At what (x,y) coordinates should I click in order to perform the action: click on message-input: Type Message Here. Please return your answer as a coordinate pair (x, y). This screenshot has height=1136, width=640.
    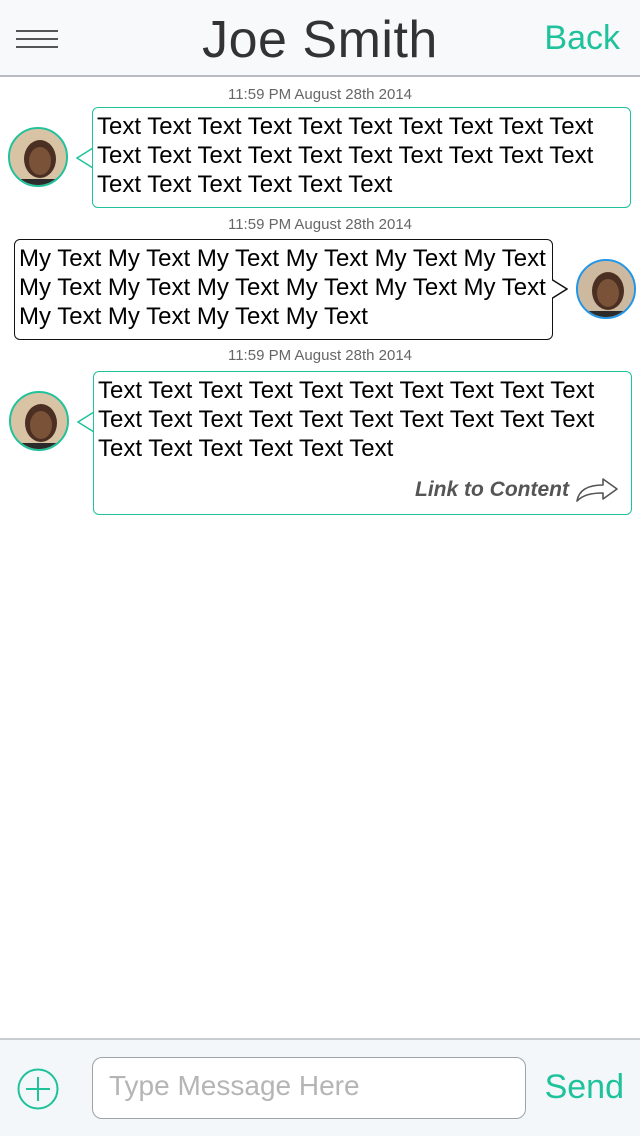
    Looking at the image, I should click on (309, 1088).